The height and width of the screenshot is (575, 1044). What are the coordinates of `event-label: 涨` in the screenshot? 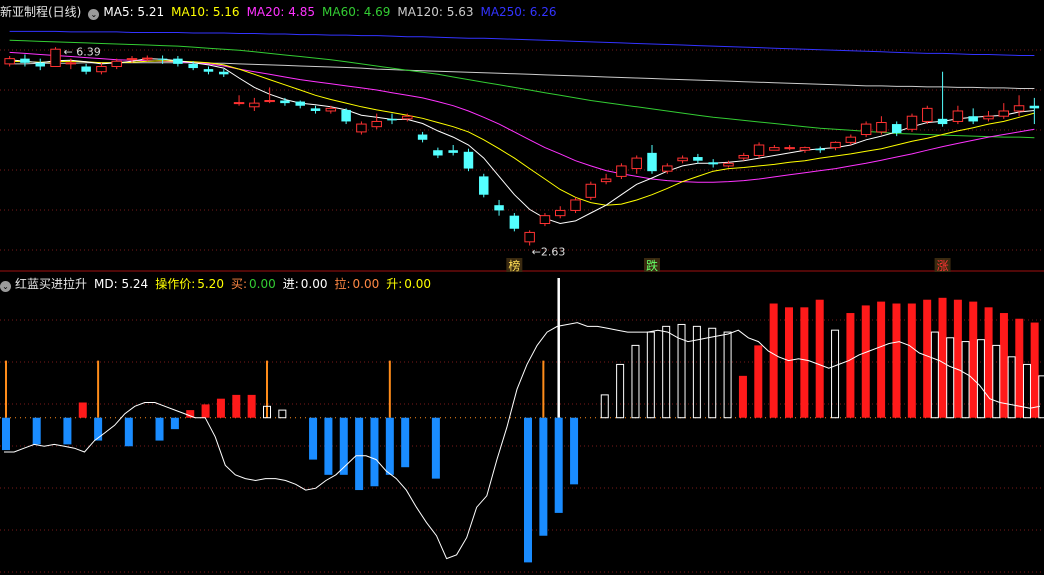 It's located at (943, 265).